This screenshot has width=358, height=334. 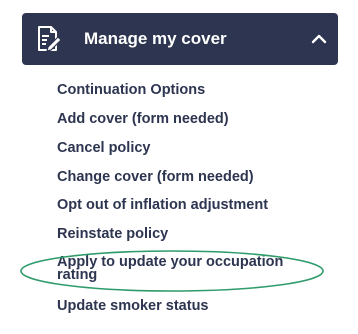 I want to click on add-cover-link: Add cover (form needed), so click(x=143, y=119).